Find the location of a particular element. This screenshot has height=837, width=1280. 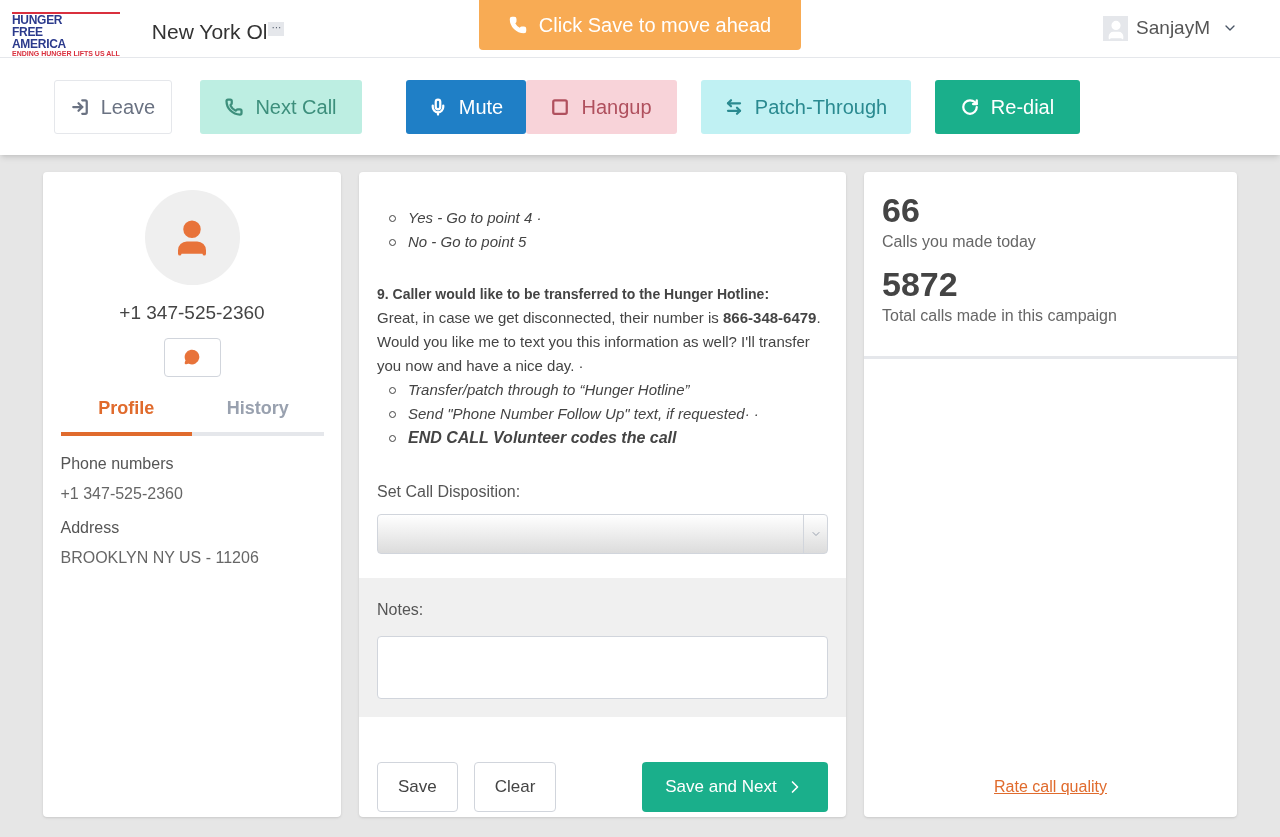

notes-field is located at coordinates (602, 667).